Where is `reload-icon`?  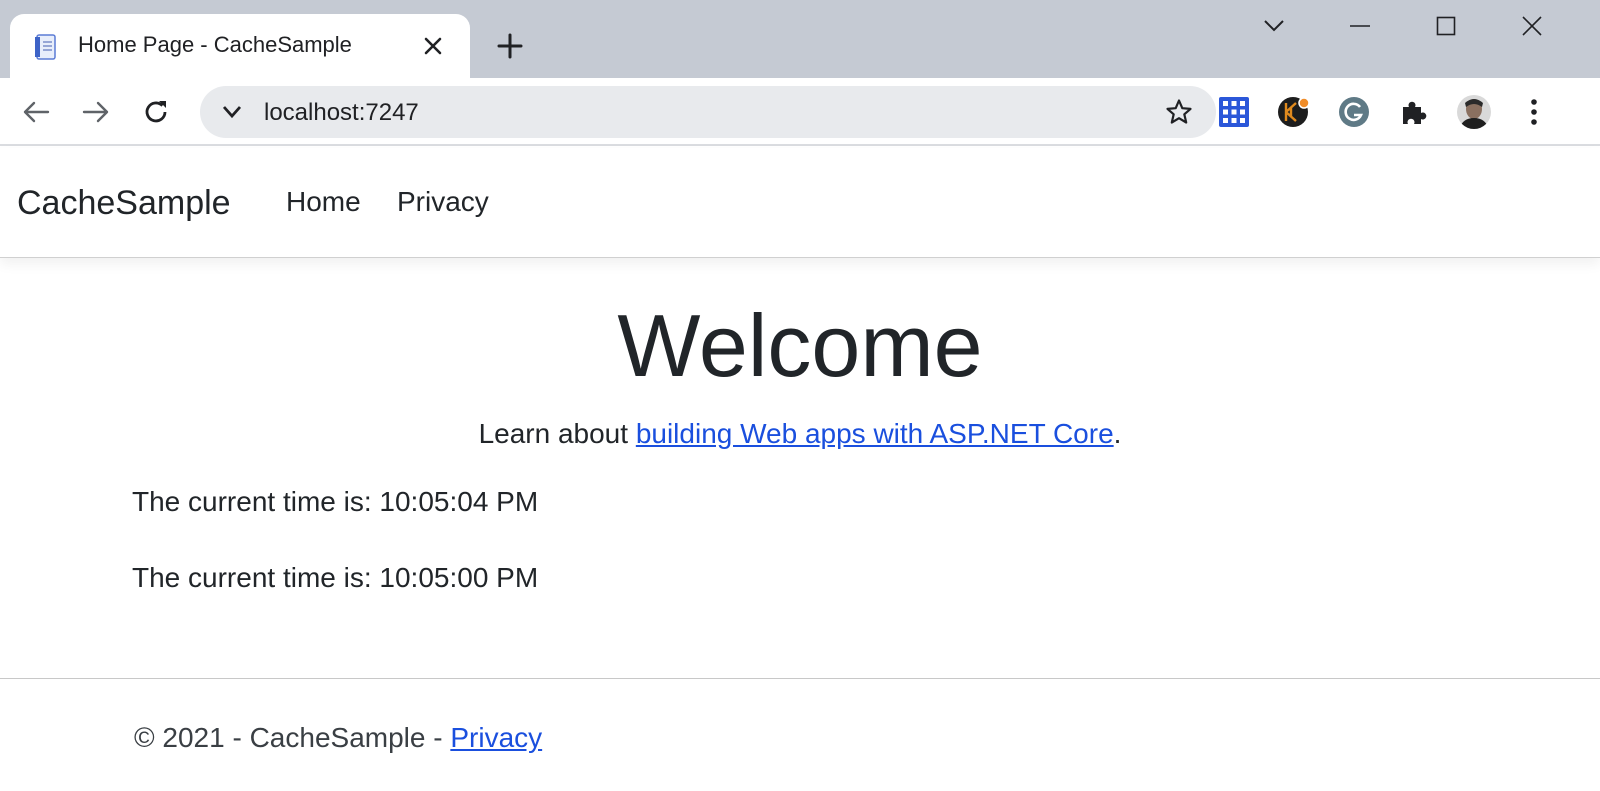 reload-icon is located at coordinates (156, 112).